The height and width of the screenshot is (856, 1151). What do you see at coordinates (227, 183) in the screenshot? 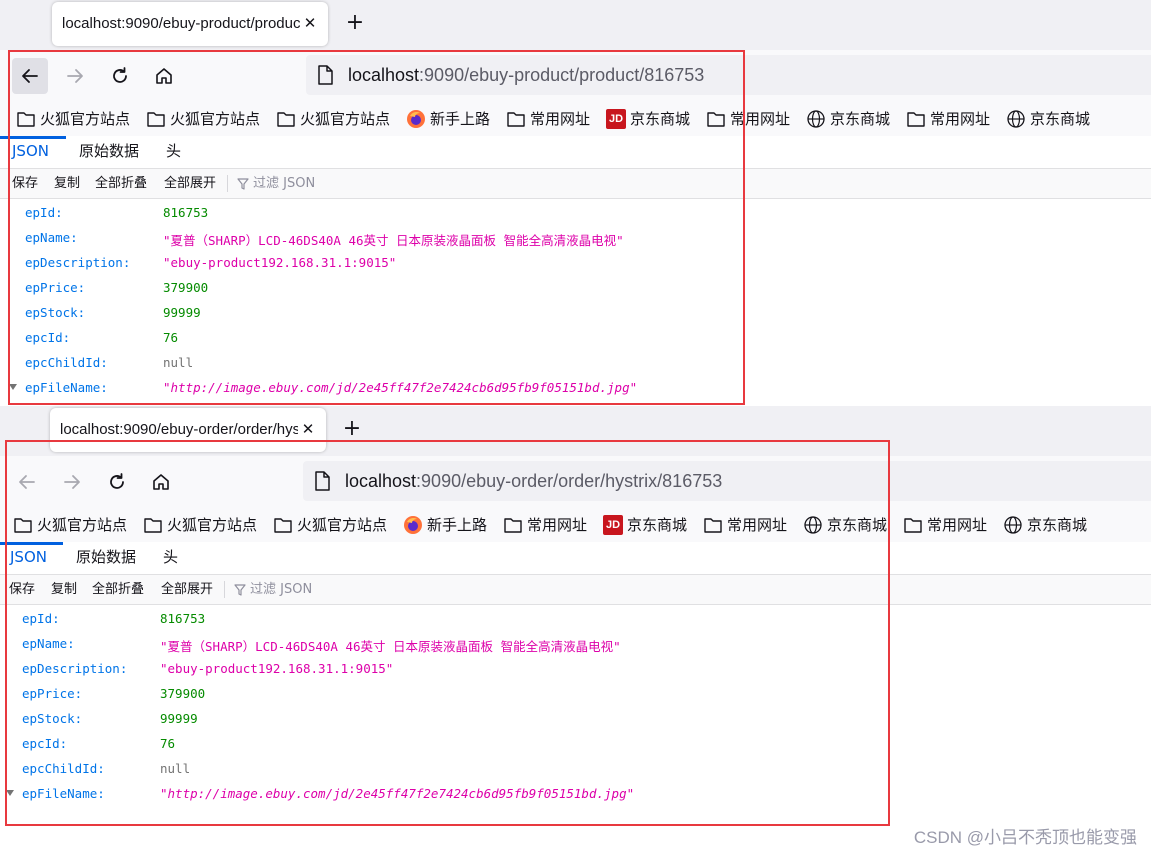
I see `toolbar-separator` at bounding box center [227, 183].